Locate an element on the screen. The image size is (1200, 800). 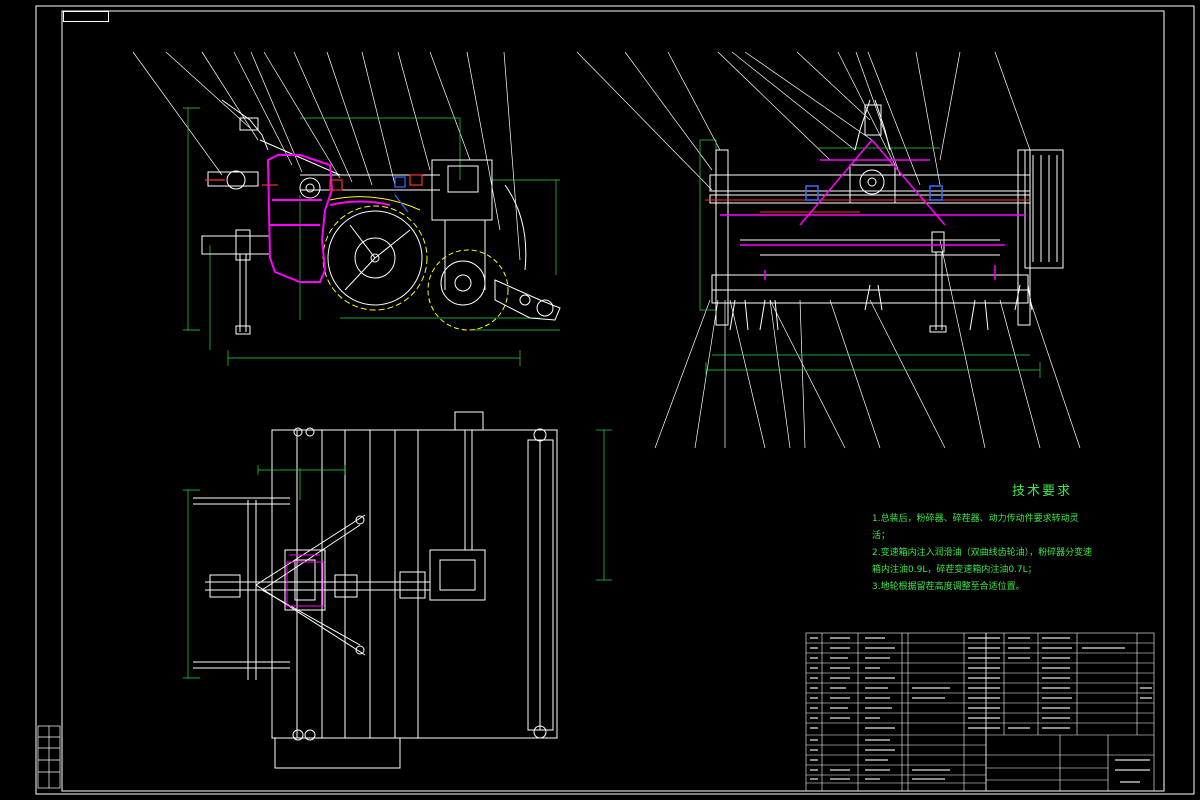
side-view is located at coordinates (346, 208).